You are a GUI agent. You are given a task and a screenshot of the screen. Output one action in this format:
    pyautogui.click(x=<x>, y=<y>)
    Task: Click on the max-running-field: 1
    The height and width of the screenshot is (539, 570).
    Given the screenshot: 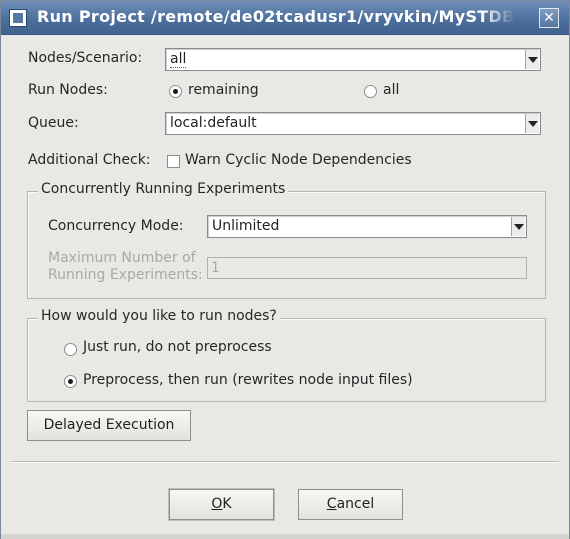 What is the action you would take?
    pyautogui.click(x=367, y=268)
    